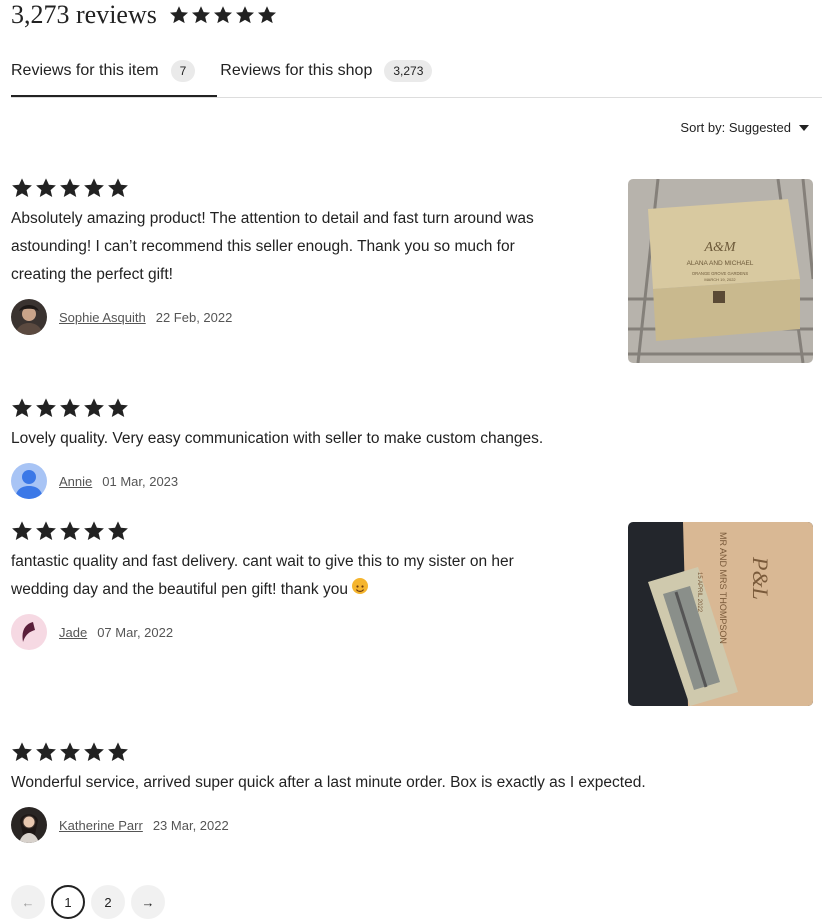  Describe the element at coordinates (720, 273) in the screenshot. I see `photo-engraving-line2: ORANGE GROVE GARDENS` at that location.